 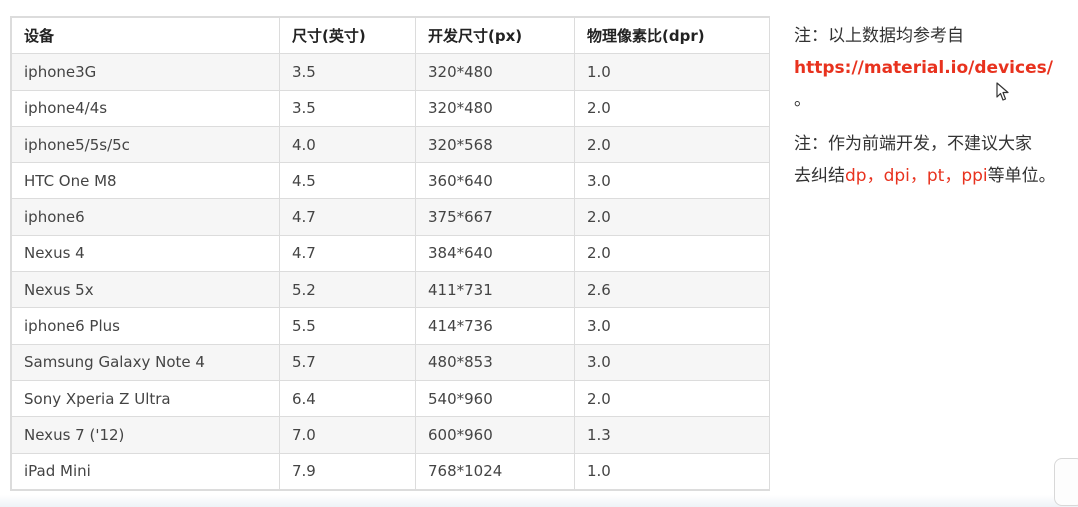 What do you see at coordinates (145, 398) in the screenshot?
I see `cell-device: Sony Xperia Z Ultra` at bounding box center [145, 398].